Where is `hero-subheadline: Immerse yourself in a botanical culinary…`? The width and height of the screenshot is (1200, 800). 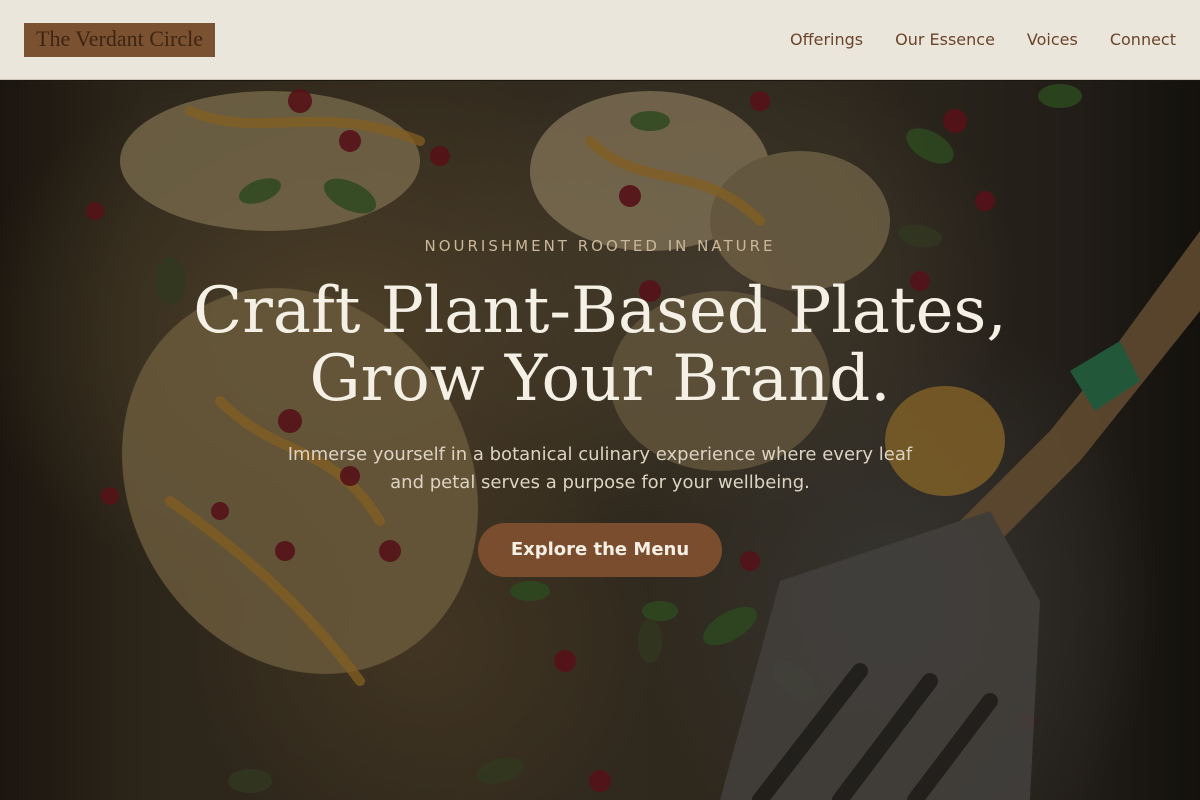
hero-subheadline: Immerse yourself in a botanical culinary… is located at coordinates (600, 468).